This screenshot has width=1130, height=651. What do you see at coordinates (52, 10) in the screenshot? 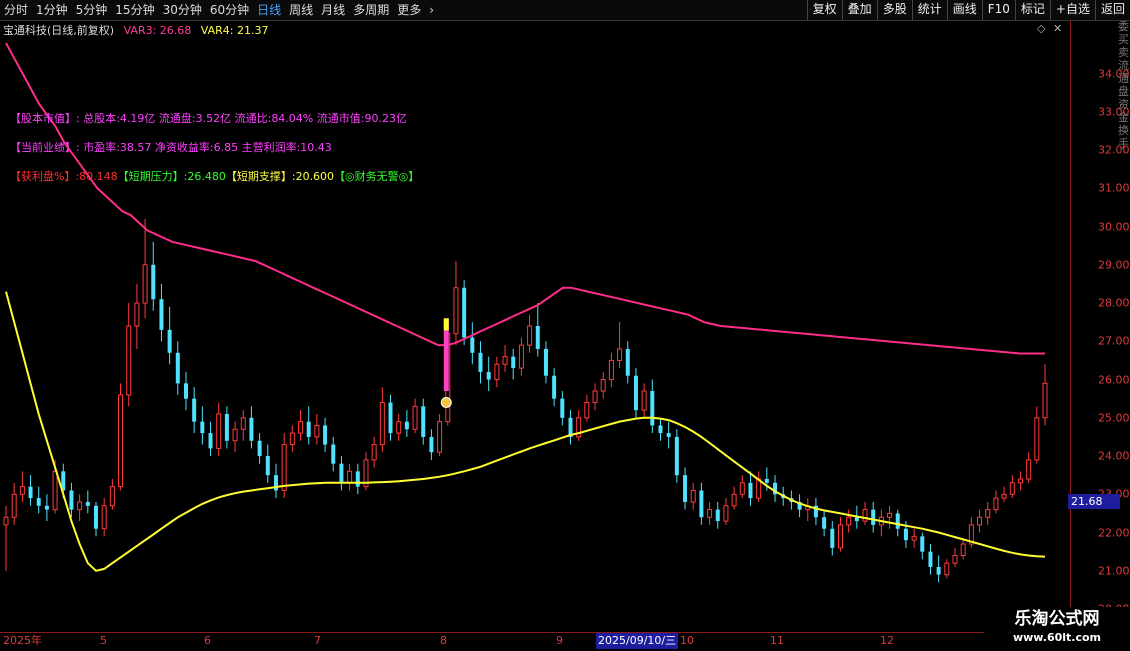
I see `period-tab-1: 1分钟` at bounding box center [52, 10].